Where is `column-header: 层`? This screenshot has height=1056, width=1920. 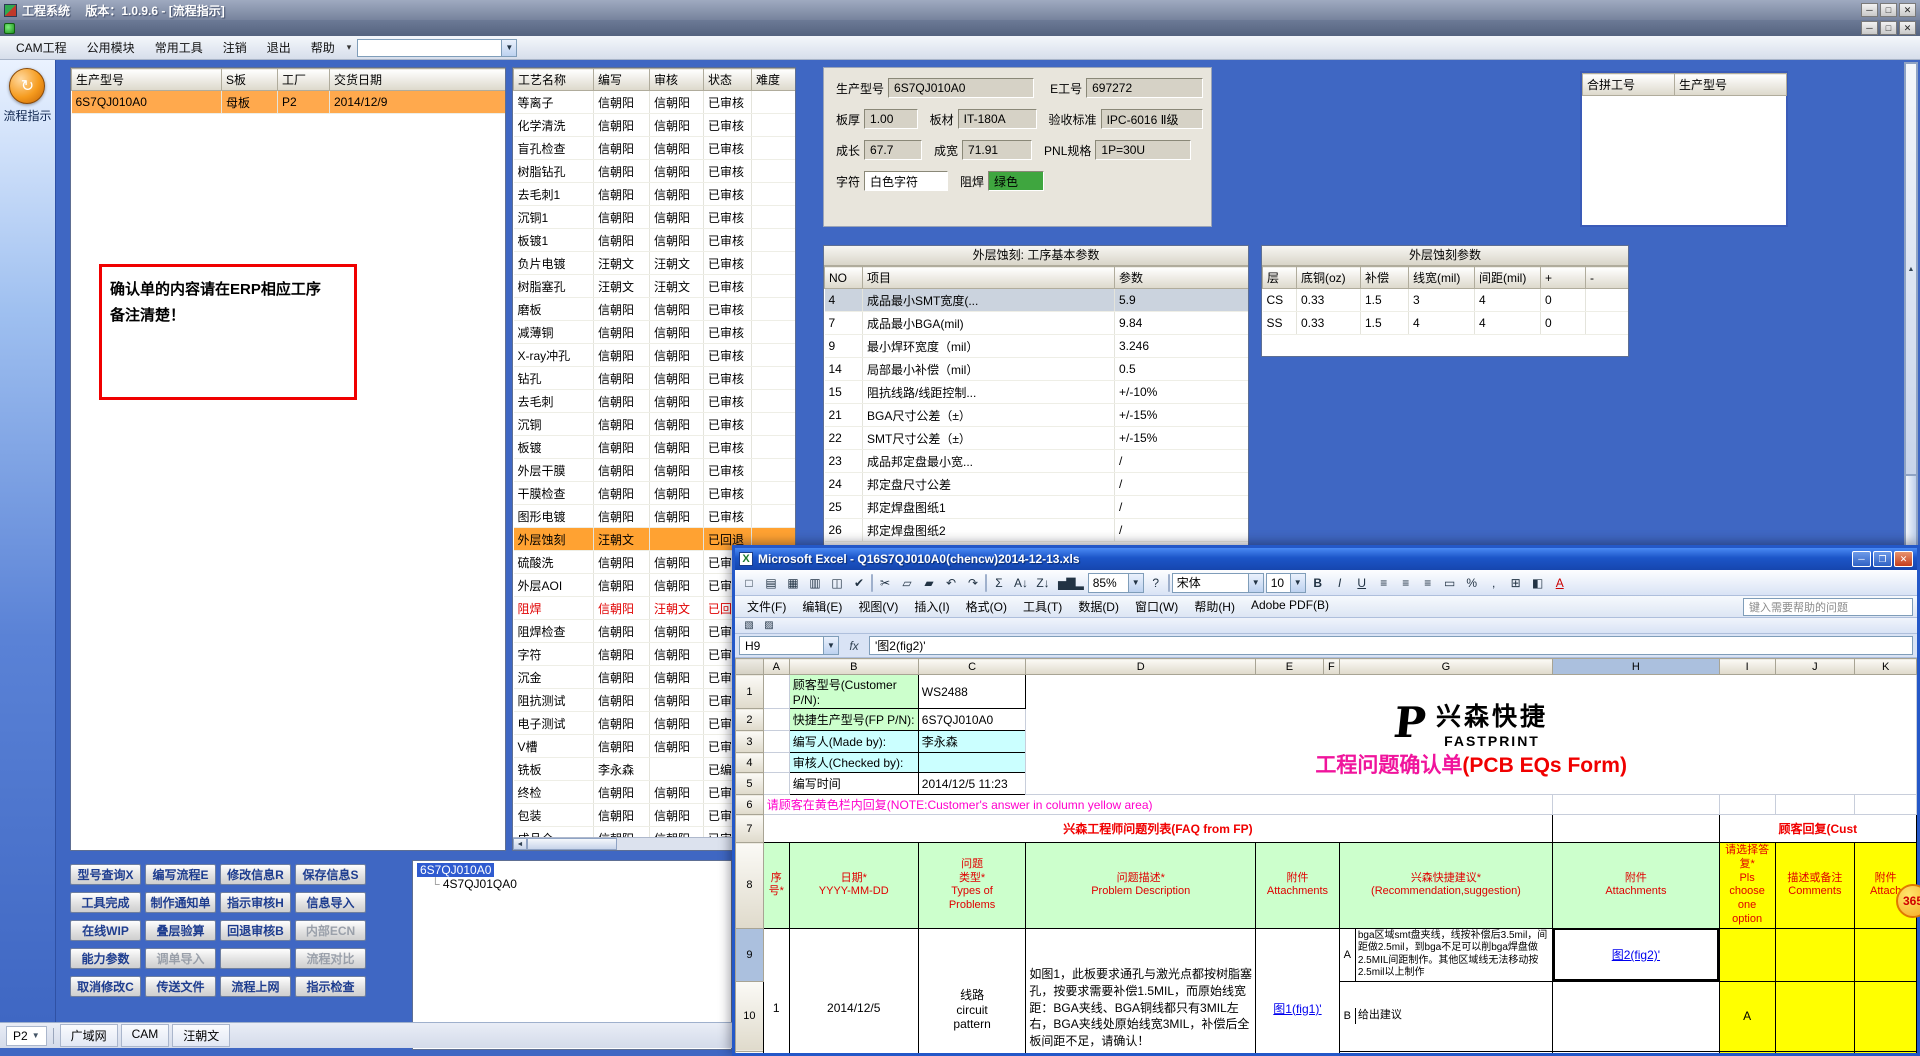
column-header: 层 is located at coordinates (1279, 277).